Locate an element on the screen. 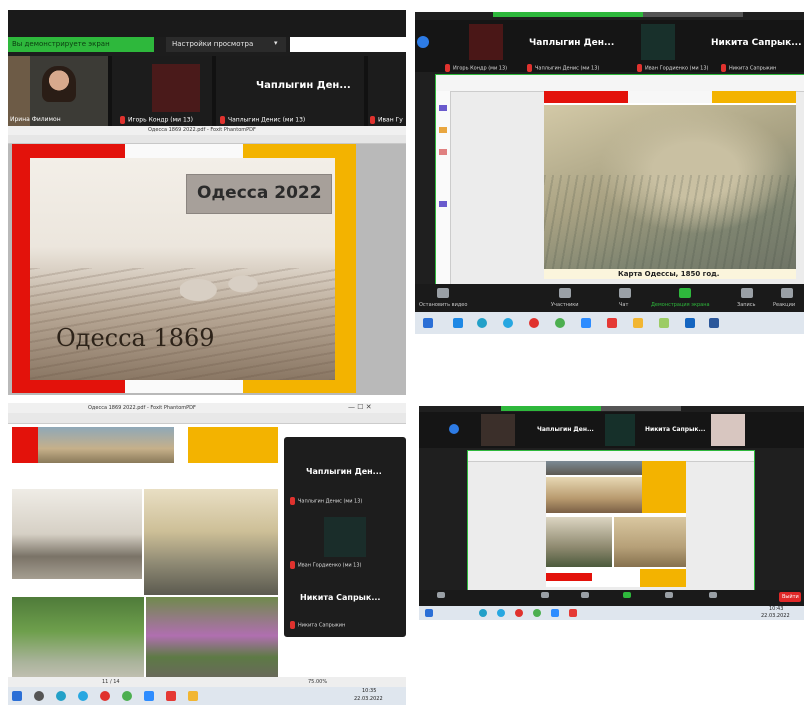 The image size is (804, 705). odessa-1869-photo: Одесса 2022 Одесса 1869 is located at coordinates (182, 269).